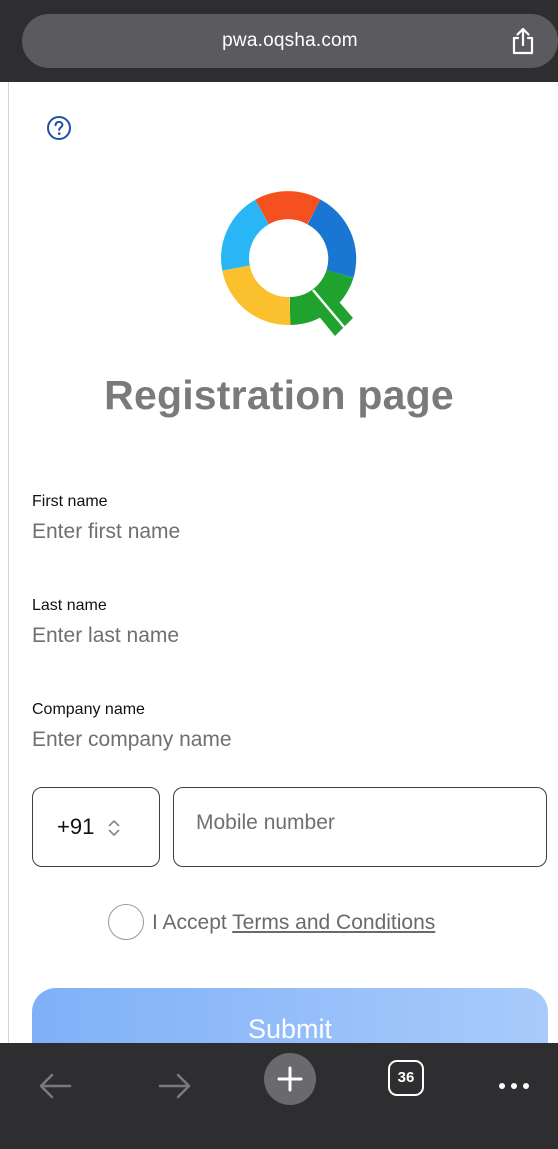 This screenshot has width=558, height=1149. I want to click on submit-label: Submit, so click(290, 1029).